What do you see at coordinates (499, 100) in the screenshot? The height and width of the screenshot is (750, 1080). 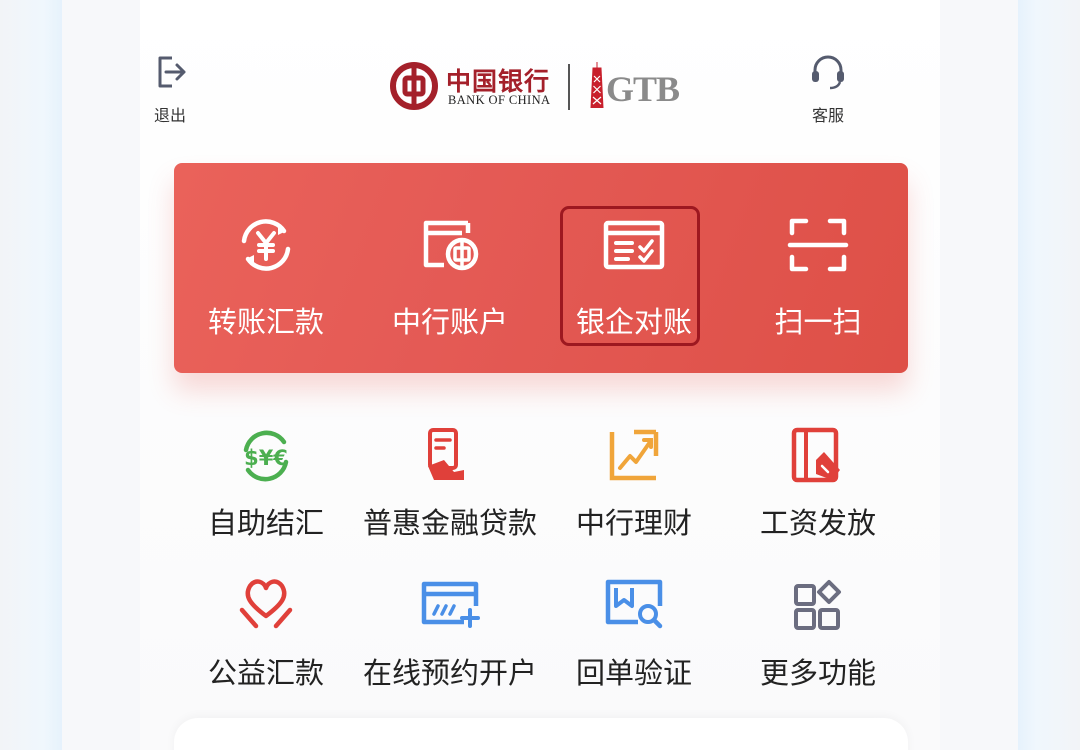 I see `logo-english-text: BANK OF CHINA` at bounding box center [499, 100].